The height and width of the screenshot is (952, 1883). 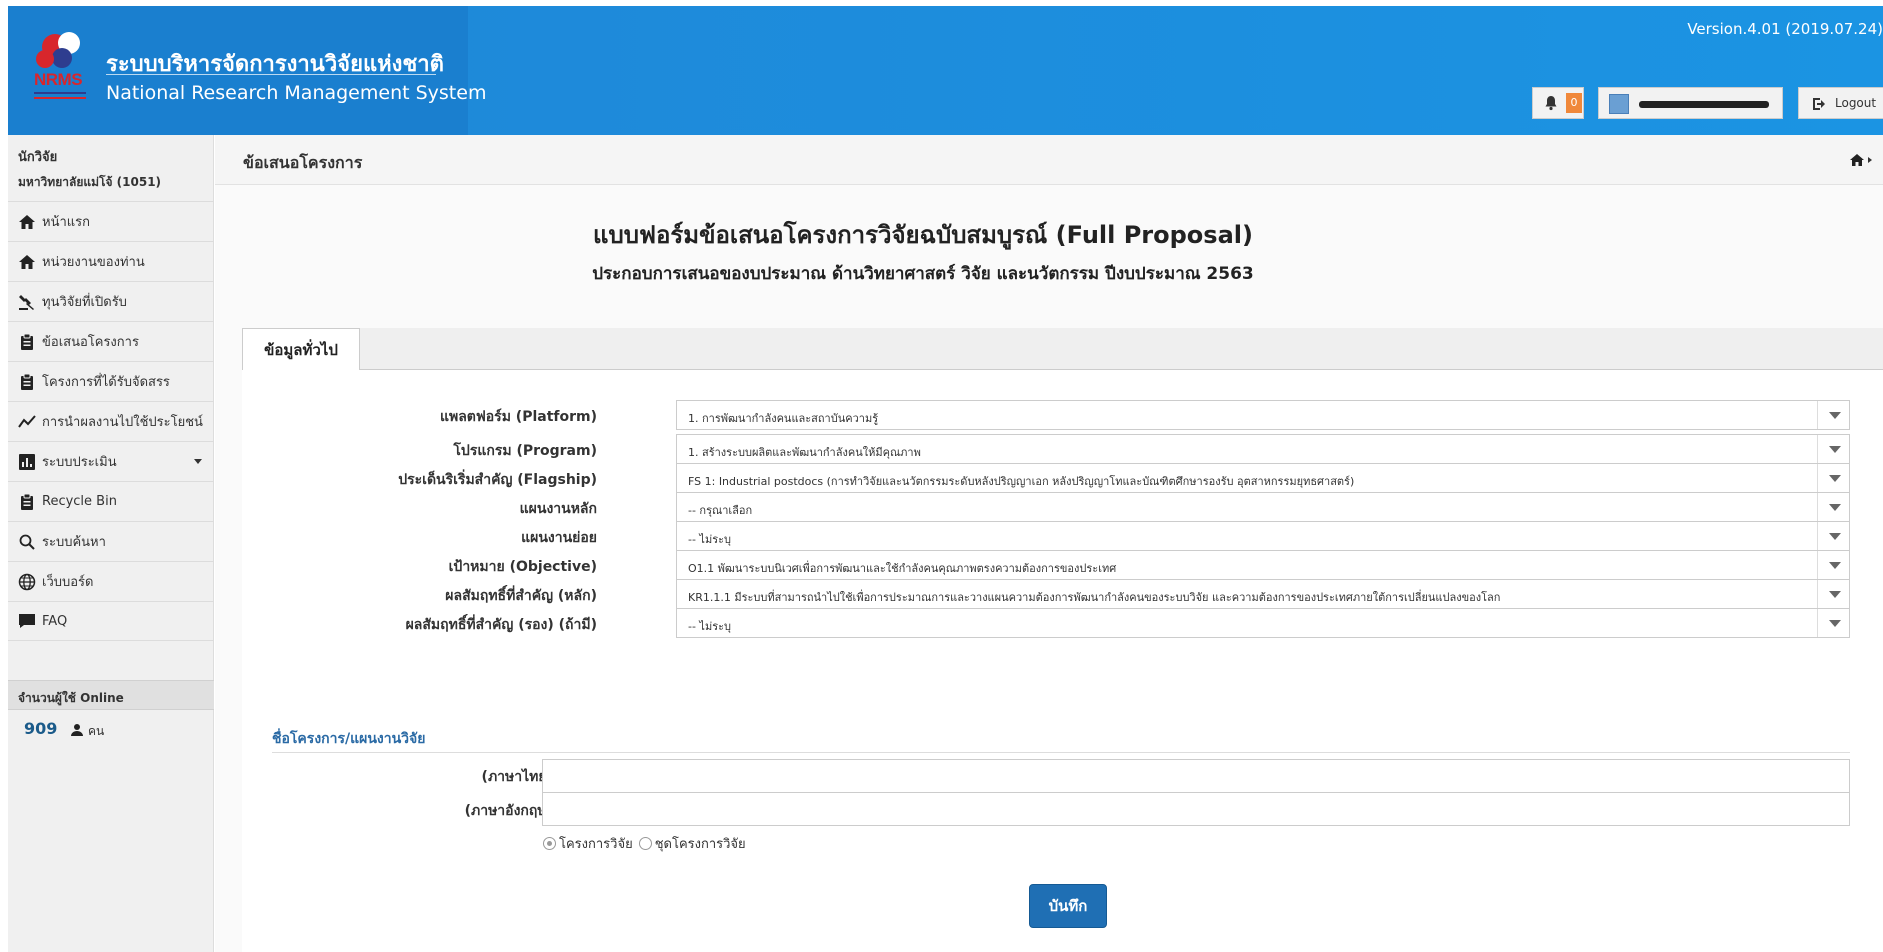 I want to click on user-menu-button, so click(x=1690, y=103).